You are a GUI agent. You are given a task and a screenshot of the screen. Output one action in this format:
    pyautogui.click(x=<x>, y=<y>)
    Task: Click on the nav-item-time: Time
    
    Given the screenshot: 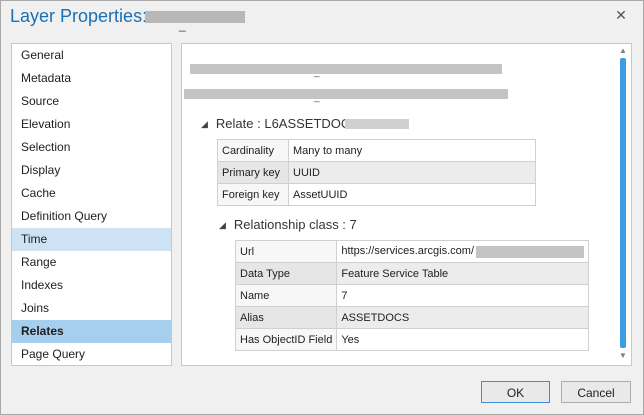 What is the action you would take?
    pyautogui.click(x=91, y=239)
    